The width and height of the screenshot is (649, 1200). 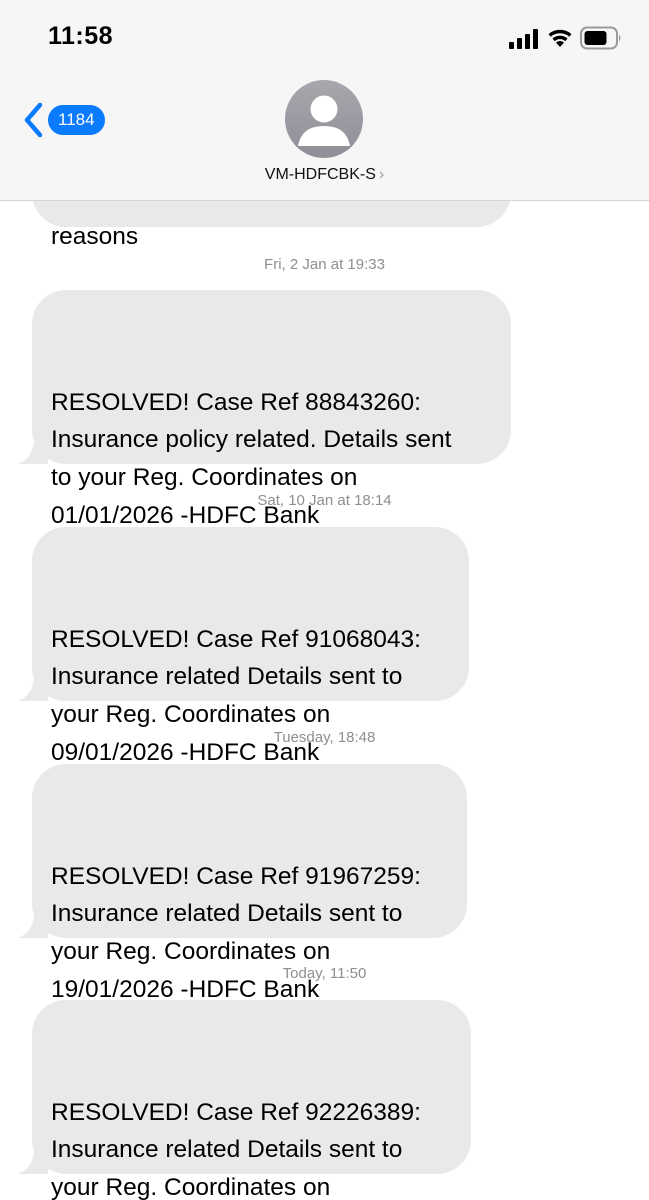 I want to click on message-timestamp: Tuesday, 18:48, so click(x=324, y=737).